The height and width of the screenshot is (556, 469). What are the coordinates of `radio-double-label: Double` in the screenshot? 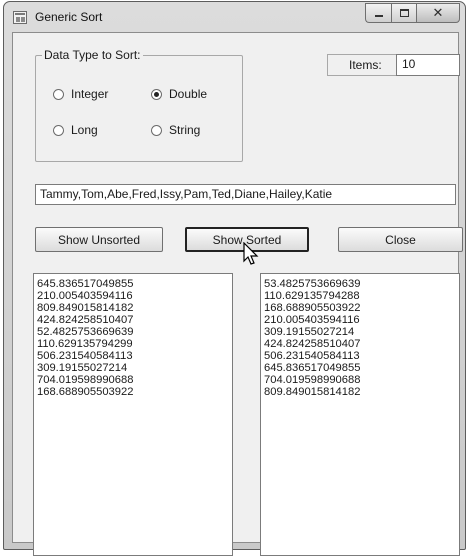 It's located at (188, 94).